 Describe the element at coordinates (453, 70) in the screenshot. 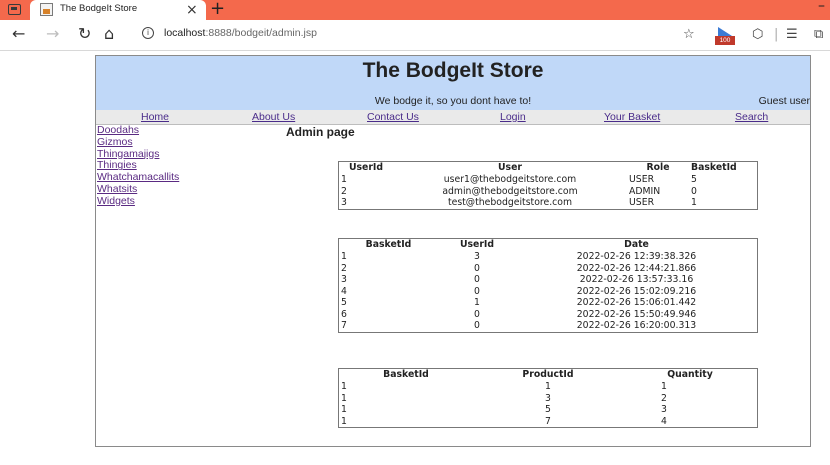

I see `site-title: The BodgeIt Store` at that location.